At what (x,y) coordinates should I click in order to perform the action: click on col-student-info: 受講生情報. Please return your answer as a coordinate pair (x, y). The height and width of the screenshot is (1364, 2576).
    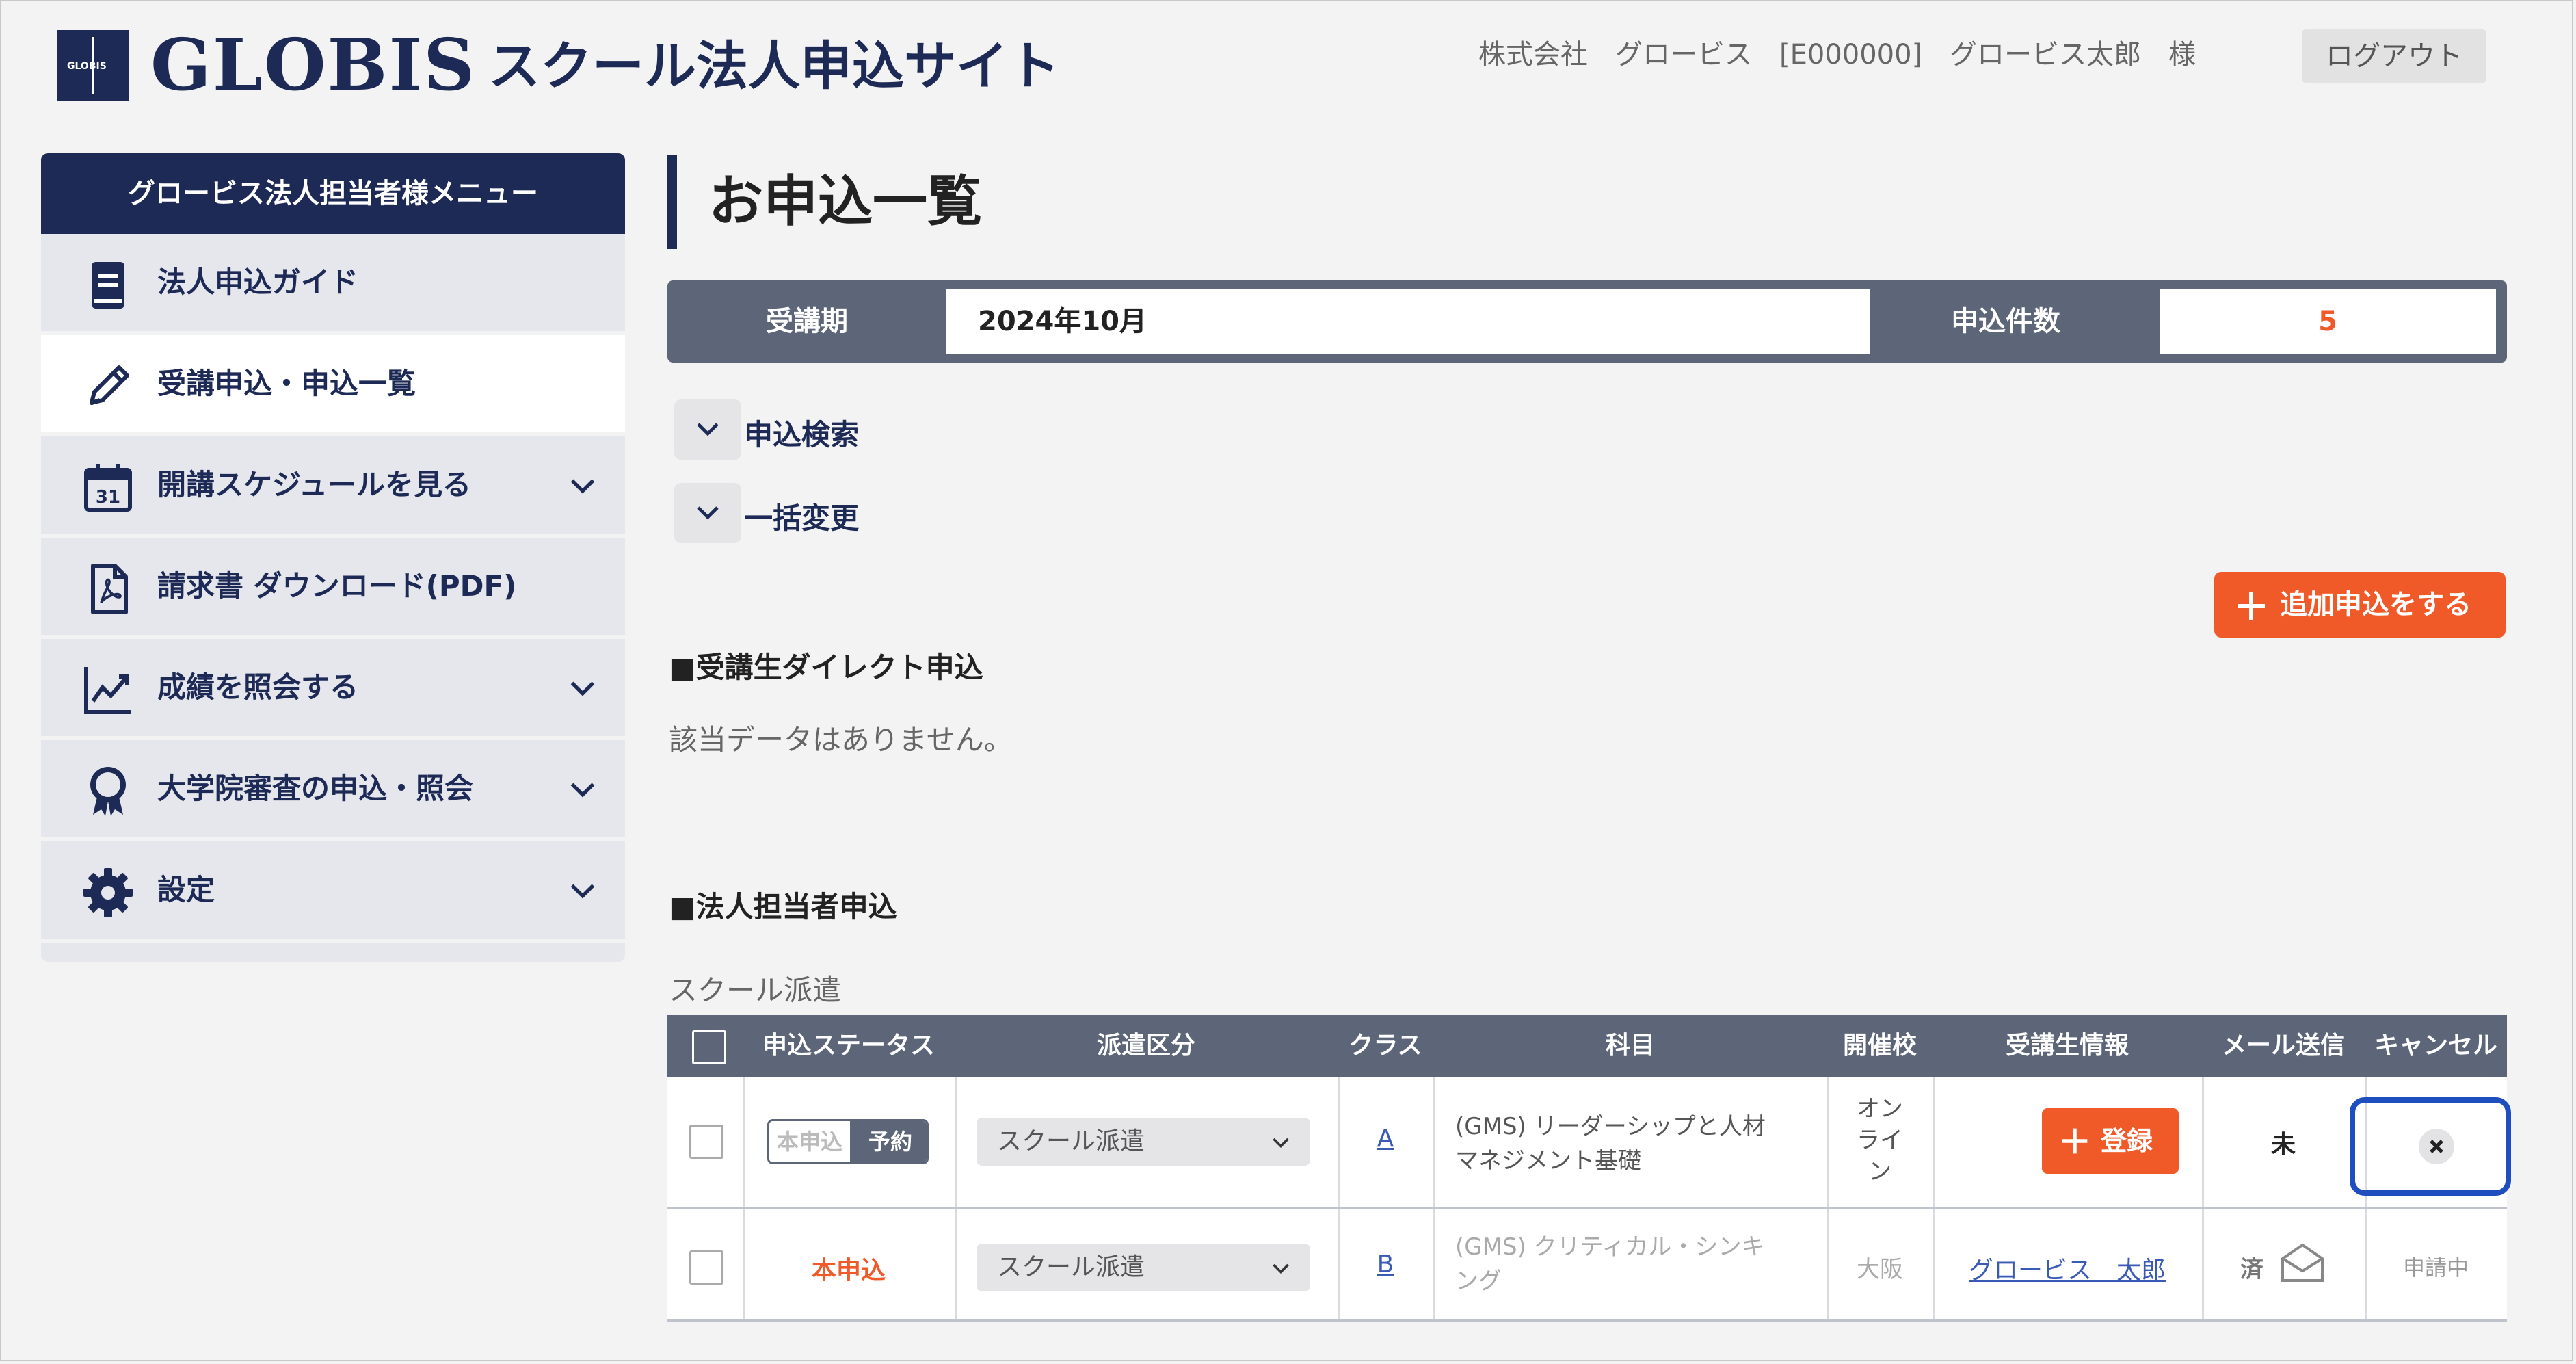
    Looking at the image, I should click on (2067, 1046).